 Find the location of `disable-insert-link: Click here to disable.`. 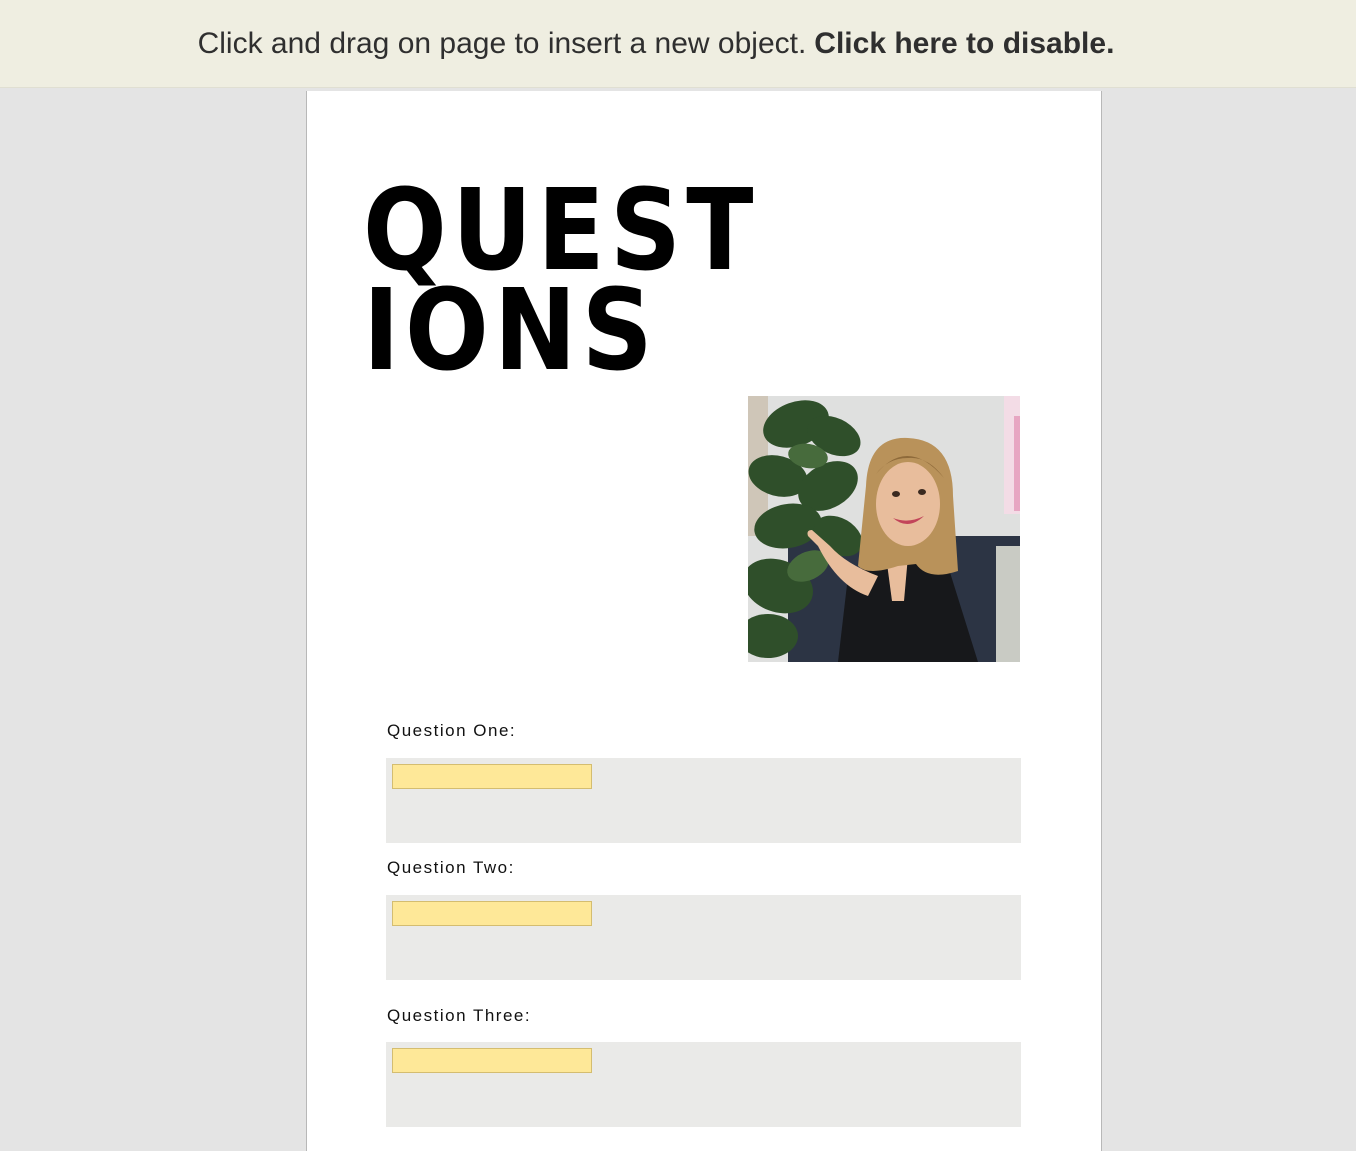

disable-insert-link: Click here to disable. is located at coordinates (964, 44).